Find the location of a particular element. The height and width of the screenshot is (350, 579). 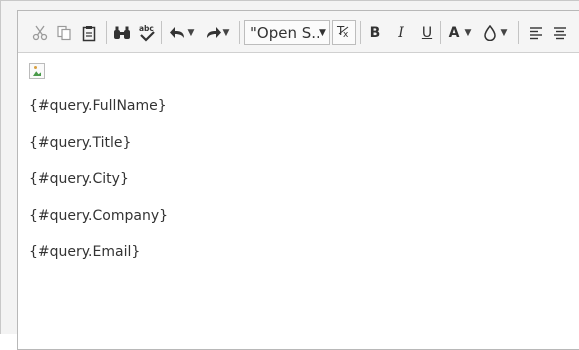

clipboard-group is located at coordinates (65, 33).